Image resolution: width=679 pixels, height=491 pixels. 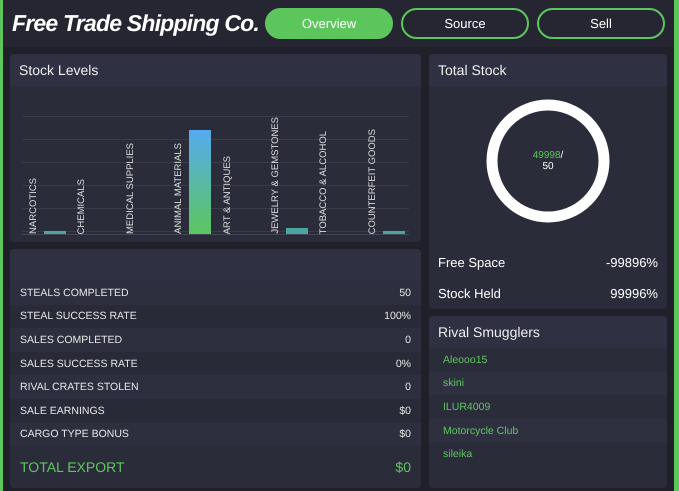 What do you see at coordinates (469, 293) in the screenshot?
I see `info-label: Stock Held` at bounding box center [469, 293].